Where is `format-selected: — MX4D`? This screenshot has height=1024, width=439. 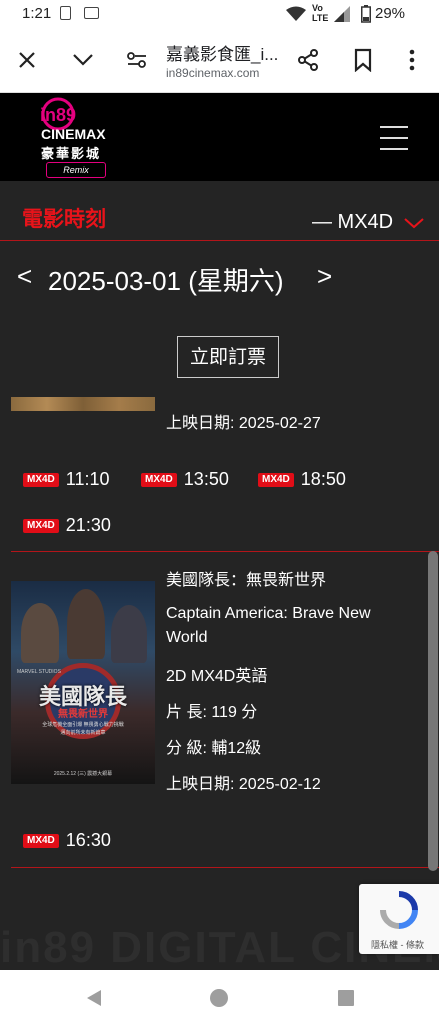
format-selected: — MX4D is located at coordinates (353, 222).